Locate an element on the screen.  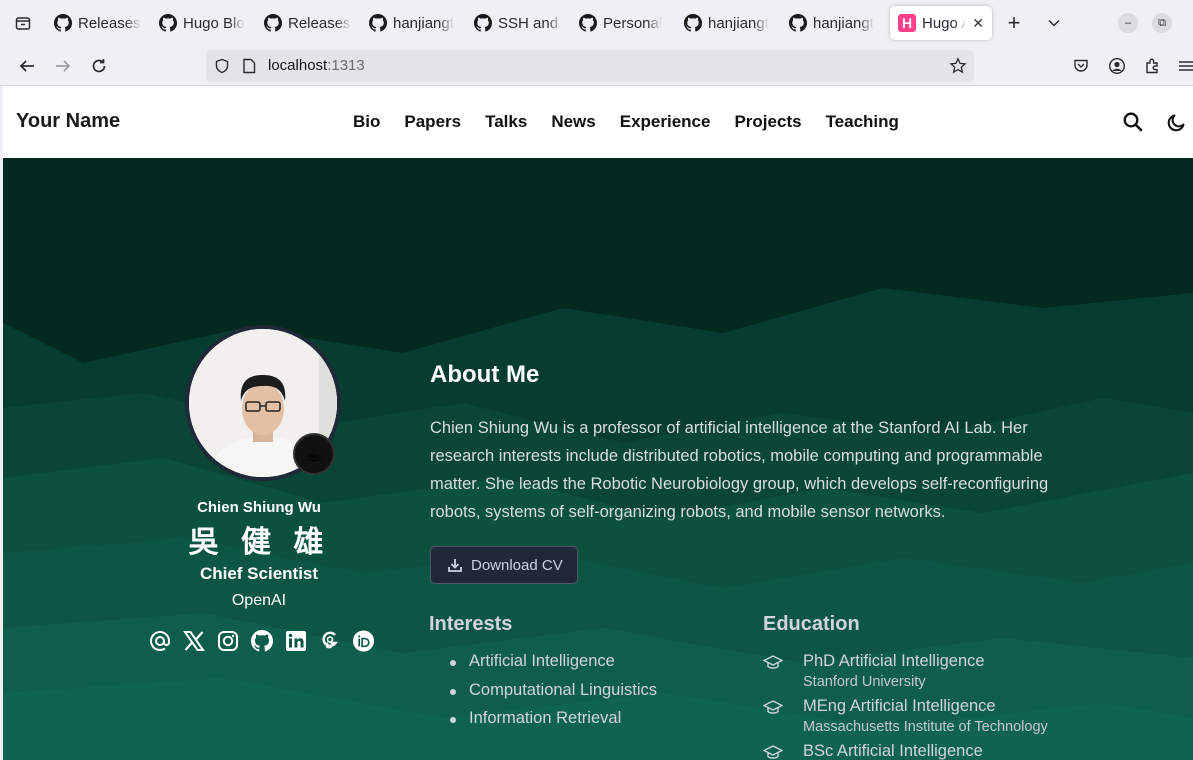
app-menu-button is located at coordinates (1185, 66).